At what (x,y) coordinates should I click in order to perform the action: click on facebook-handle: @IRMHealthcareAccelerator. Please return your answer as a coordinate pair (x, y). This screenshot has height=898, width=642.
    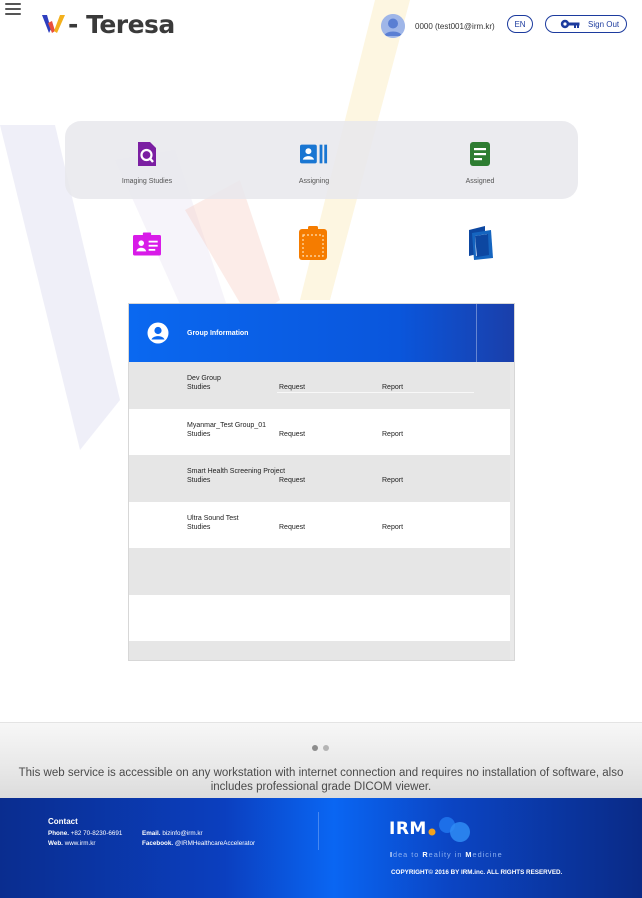
    Looking at the image, I should click on (215, 843).